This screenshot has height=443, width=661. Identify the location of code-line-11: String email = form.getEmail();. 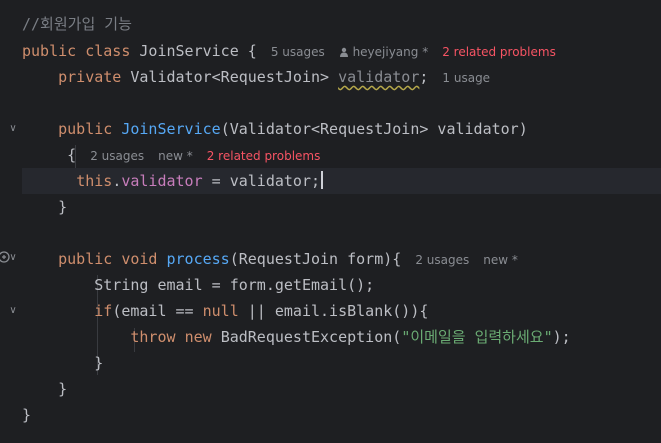
(341, 285).